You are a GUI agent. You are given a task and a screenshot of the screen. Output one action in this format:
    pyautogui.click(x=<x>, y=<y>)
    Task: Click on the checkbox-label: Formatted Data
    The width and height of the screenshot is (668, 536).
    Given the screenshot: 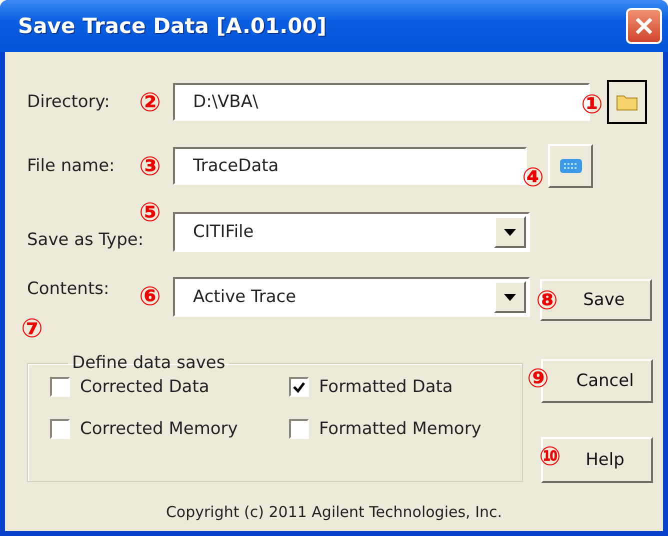 What is the action you would take?
    pyautogui.click(x=386, y=387)
    